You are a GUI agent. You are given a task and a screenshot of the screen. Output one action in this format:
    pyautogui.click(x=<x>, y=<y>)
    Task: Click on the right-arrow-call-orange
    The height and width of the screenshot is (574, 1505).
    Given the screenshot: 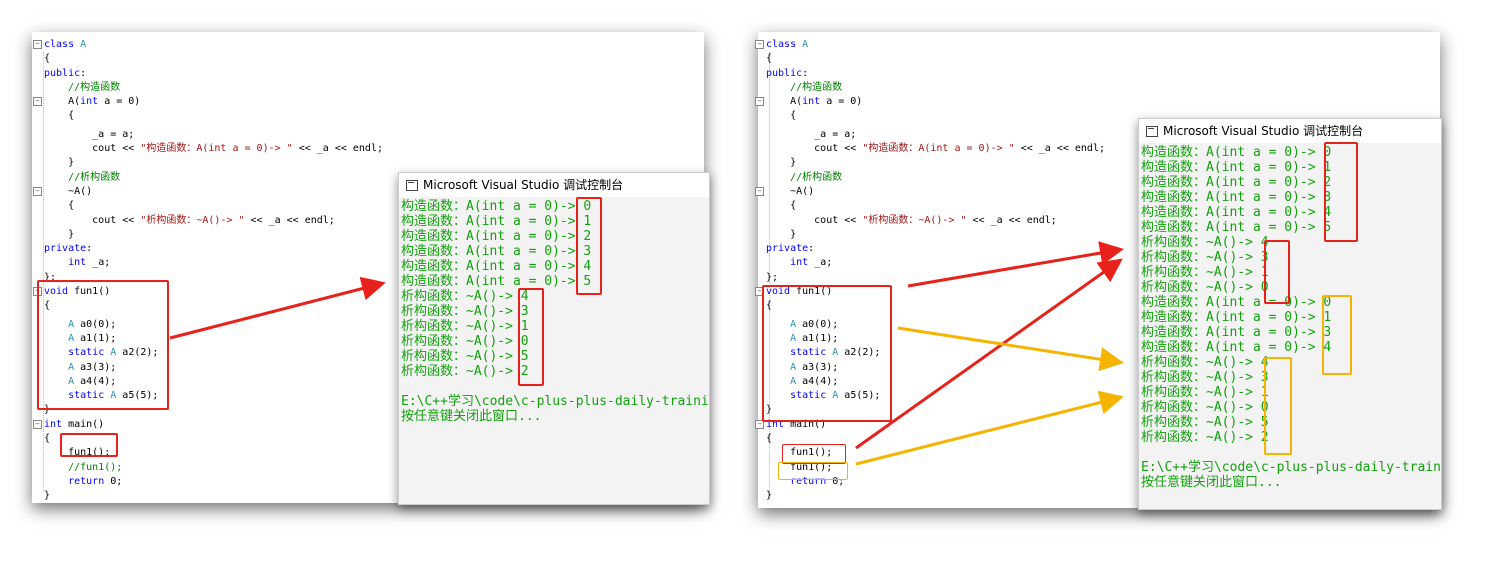 What is the action you would take?
    pyautogui.click(x=989, y=428)
    